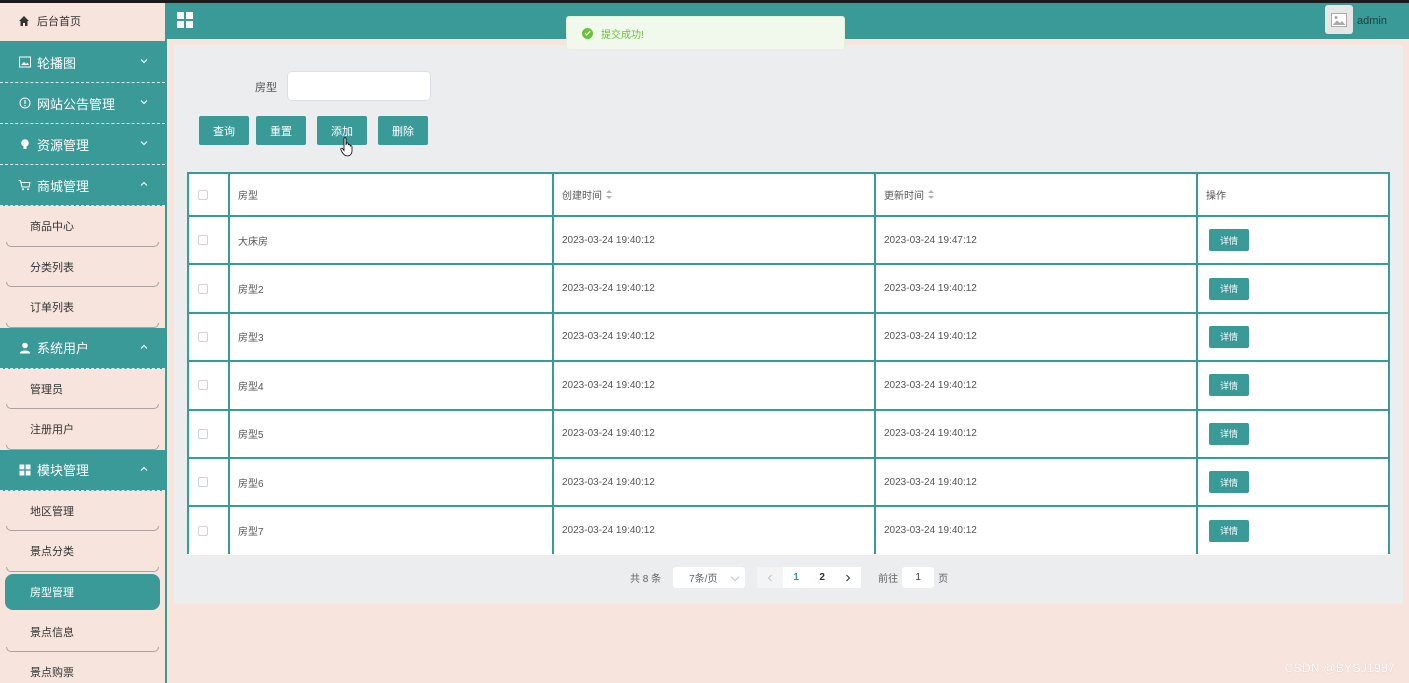  What do you see at coordinates (403, 130) in the screenshot?
I see `delete-button: 删除` at bounding box center [403, 130].